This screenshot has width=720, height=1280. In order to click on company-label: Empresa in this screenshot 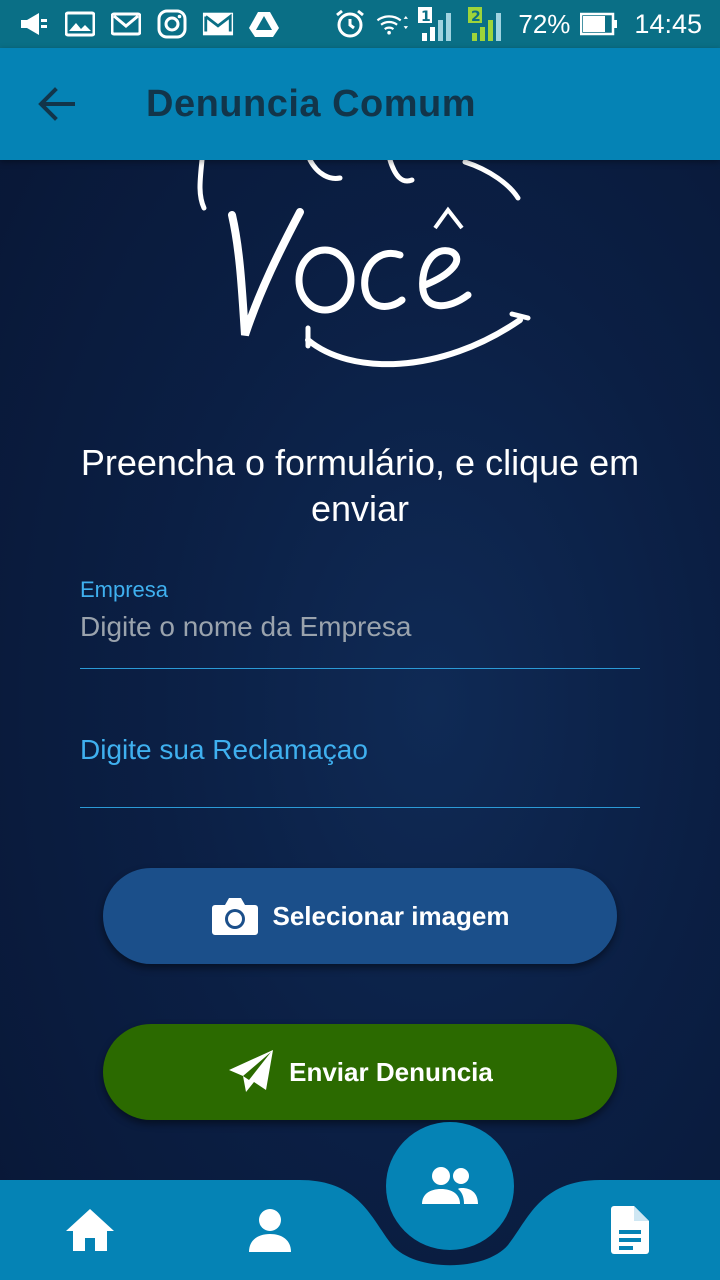, I will do `click(124, 589)`.